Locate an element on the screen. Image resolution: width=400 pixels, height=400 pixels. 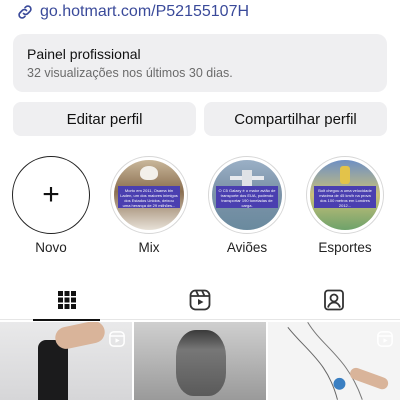
profile-link: go.hotmart.com/P52155107H is located at coordinates (132, 12).